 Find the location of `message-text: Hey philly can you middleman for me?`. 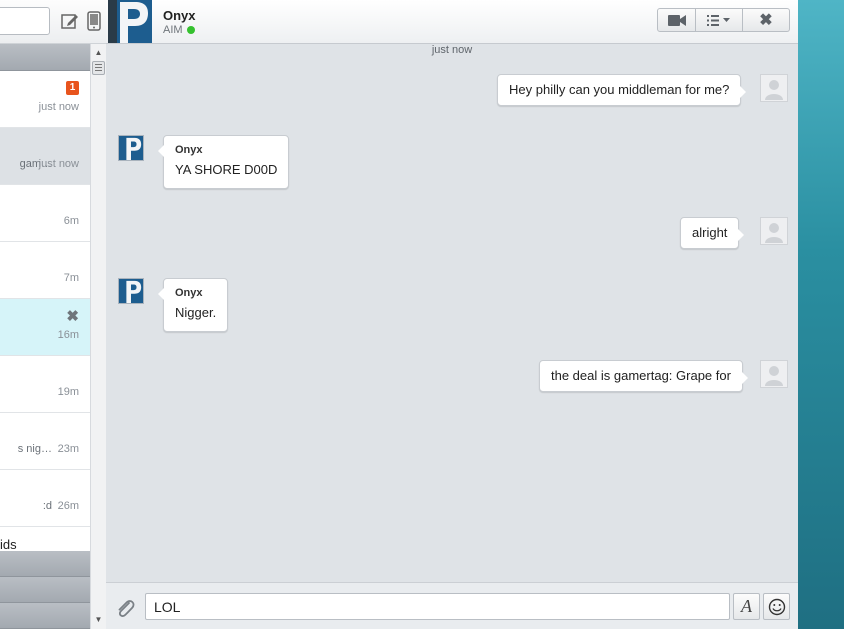

message-text: Hey philly can you middleman for me? is located at coordinates (619, 89).